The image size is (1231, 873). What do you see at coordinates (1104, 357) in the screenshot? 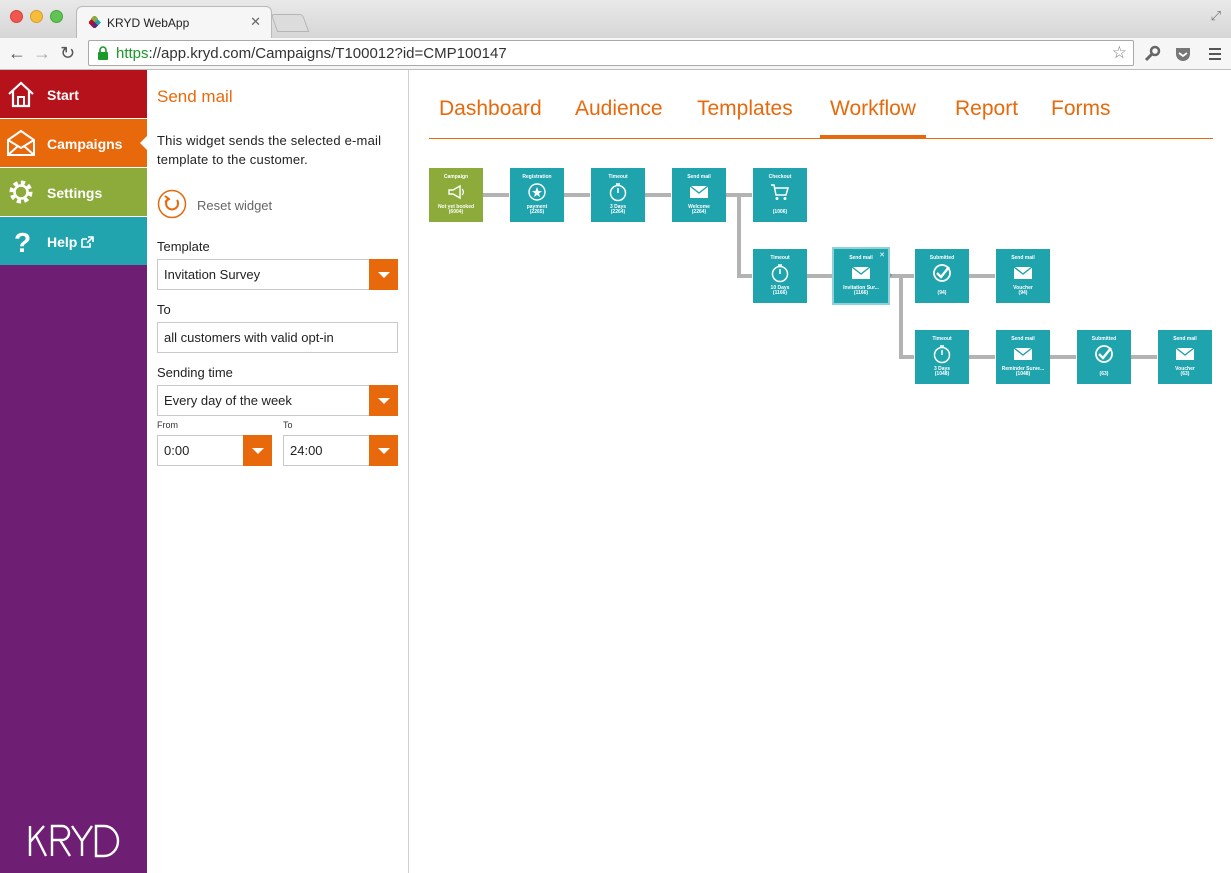
I see `workflow-node-submitted: Submitted (63)` at bounding box center [1104, 357].